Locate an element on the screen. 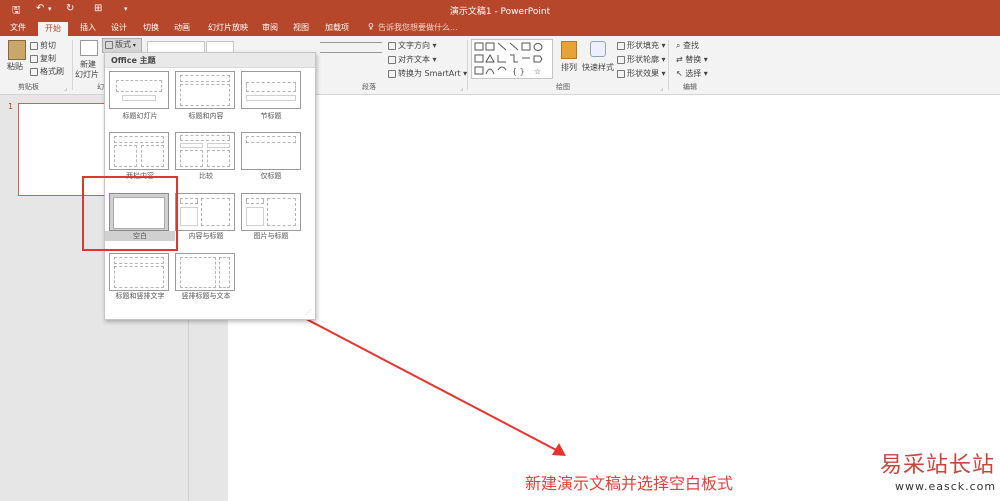  annotation-text: 新建演示文稿并选择空白板式 is located at coordinates (629, 483).